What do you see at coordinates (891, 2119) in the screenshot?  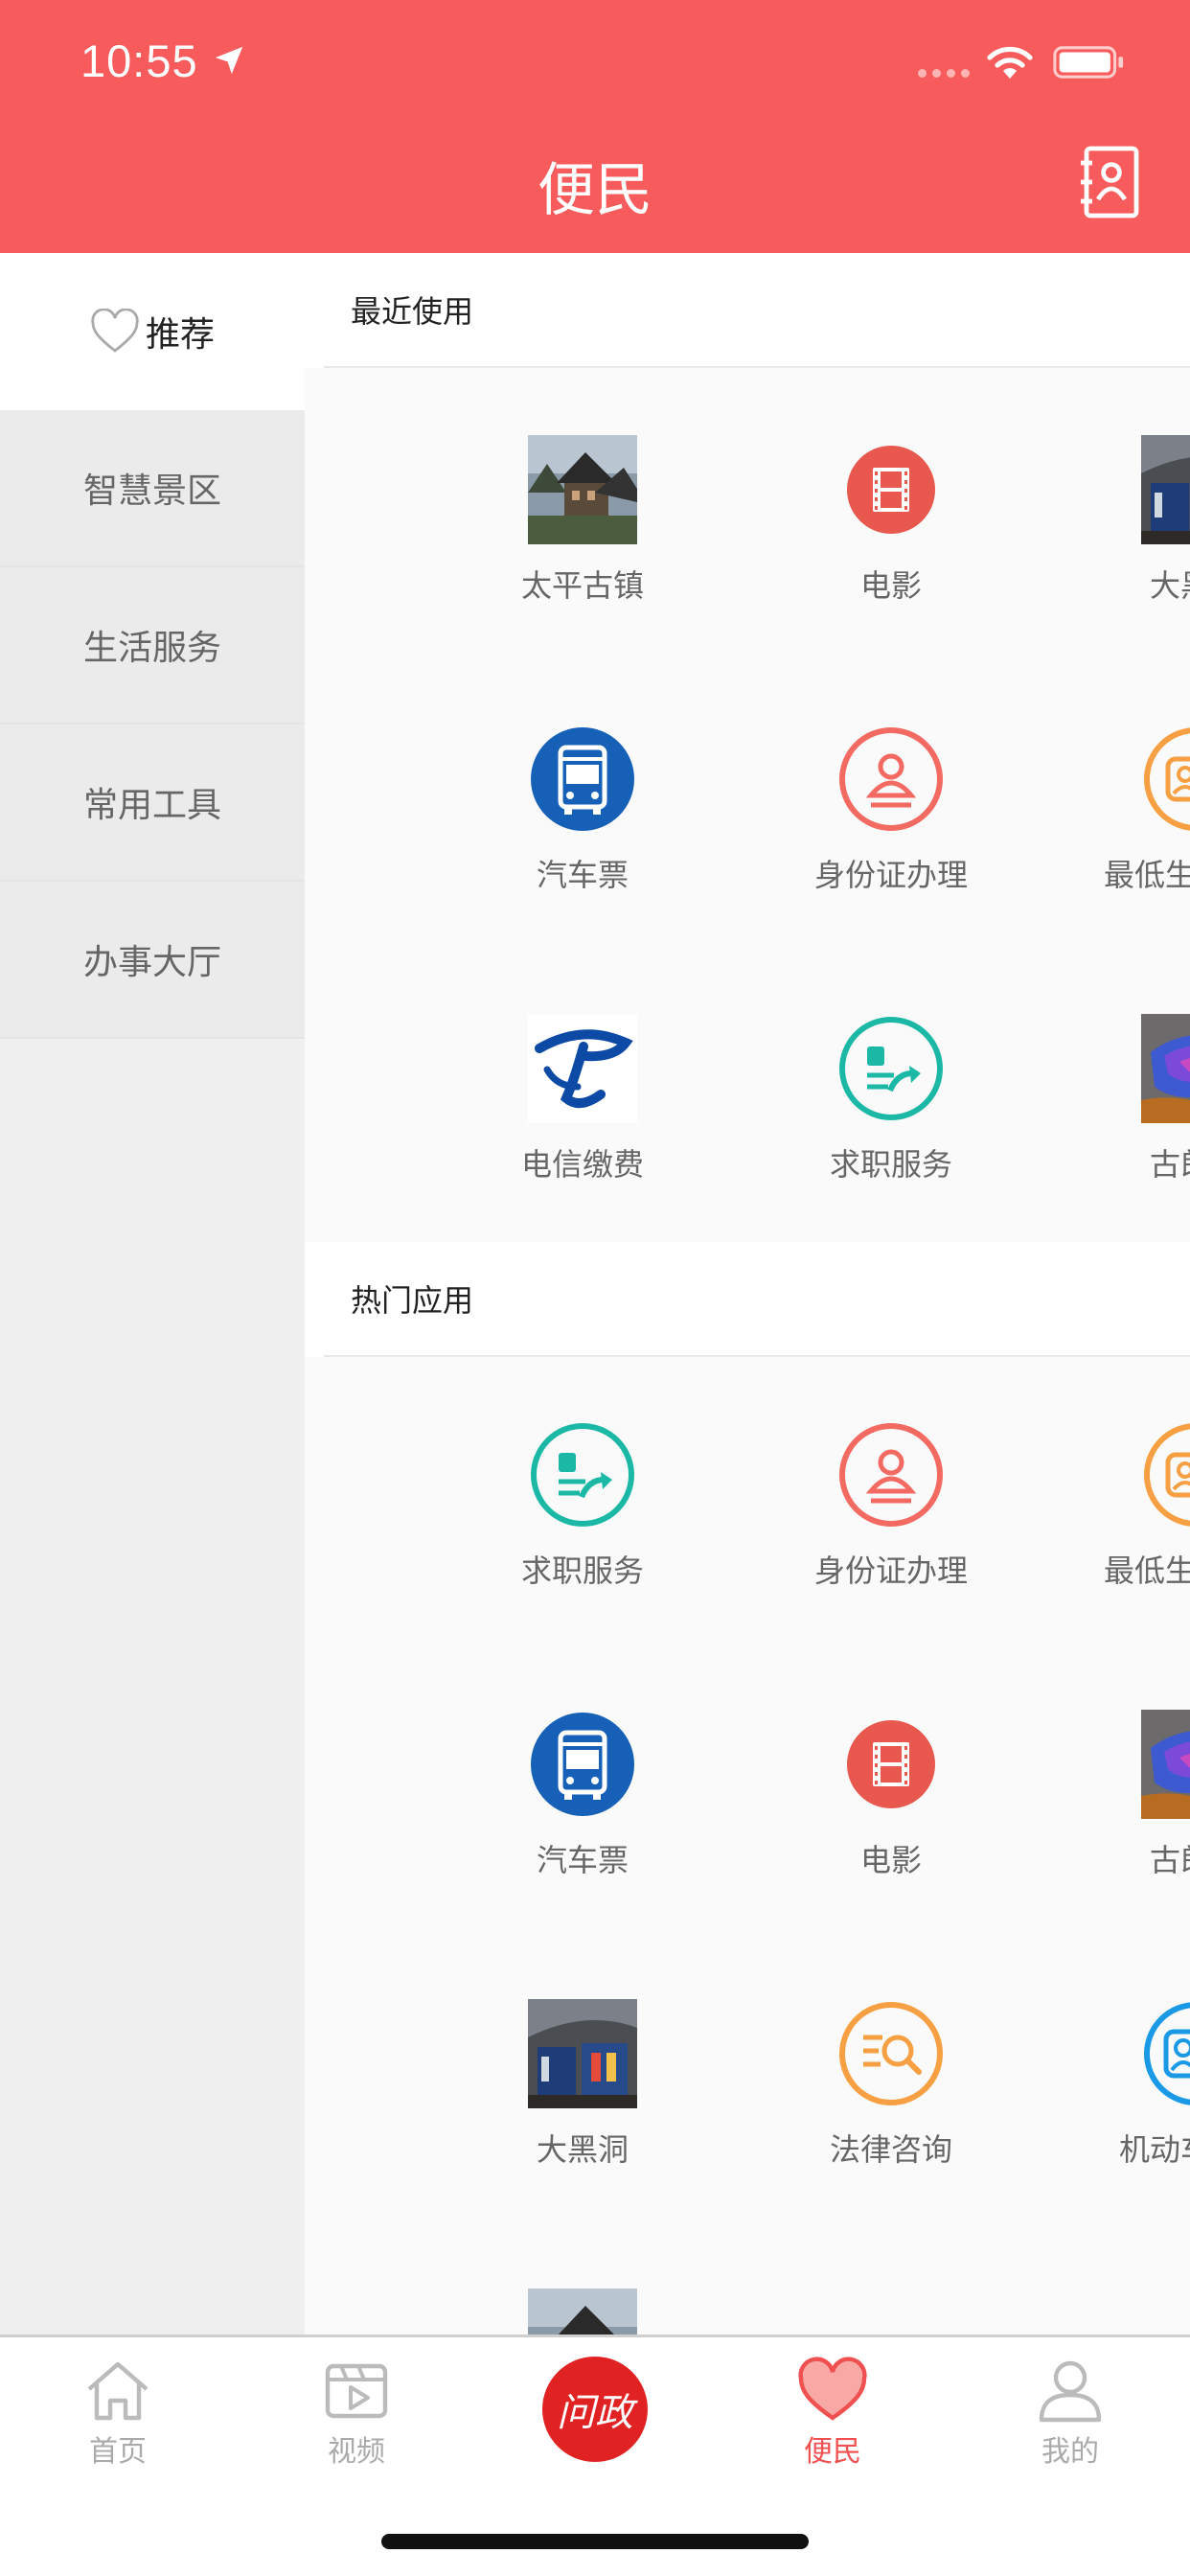 I see `service-tile-legal: 法律咨询` at bounding box center [891, 2119].